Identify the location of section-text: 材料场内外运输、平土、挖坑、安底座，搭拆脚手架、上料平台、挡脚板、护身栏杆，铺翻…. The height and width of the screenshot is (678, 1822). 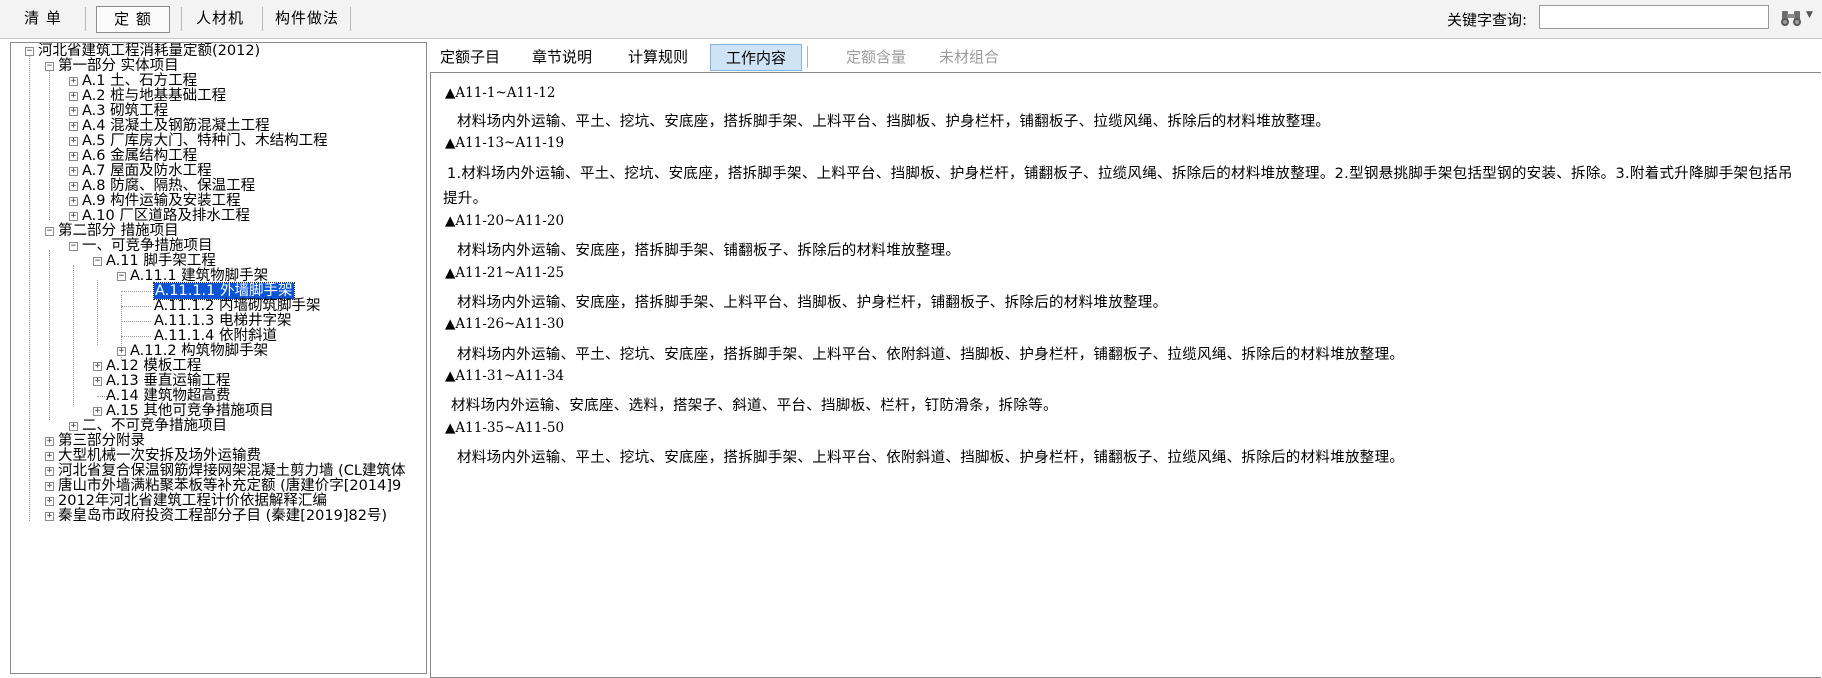
(894, 122).